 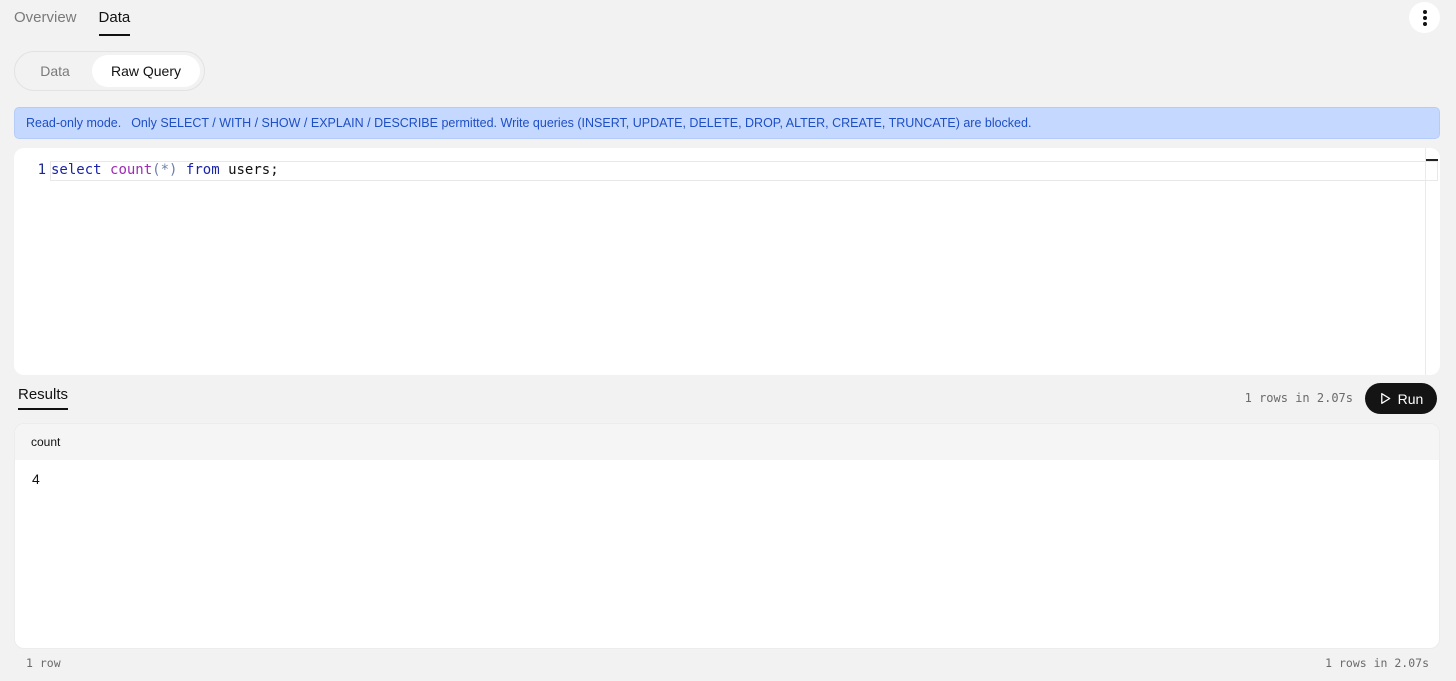 I want to click on tab-results: Results, so click(x=43, y=398).